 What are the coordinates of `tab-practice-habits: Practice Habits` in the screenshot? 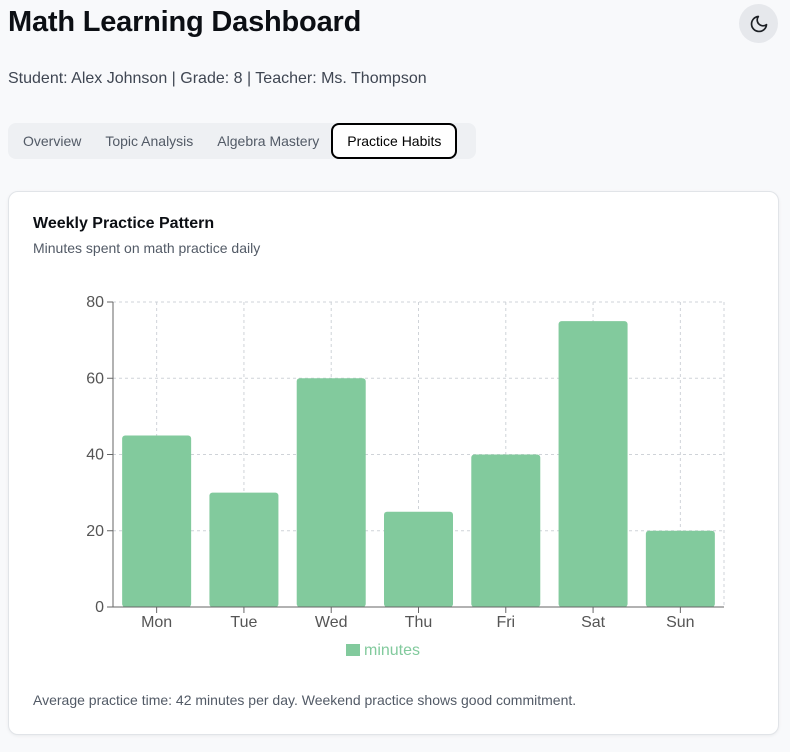 It's located at (394, 141).